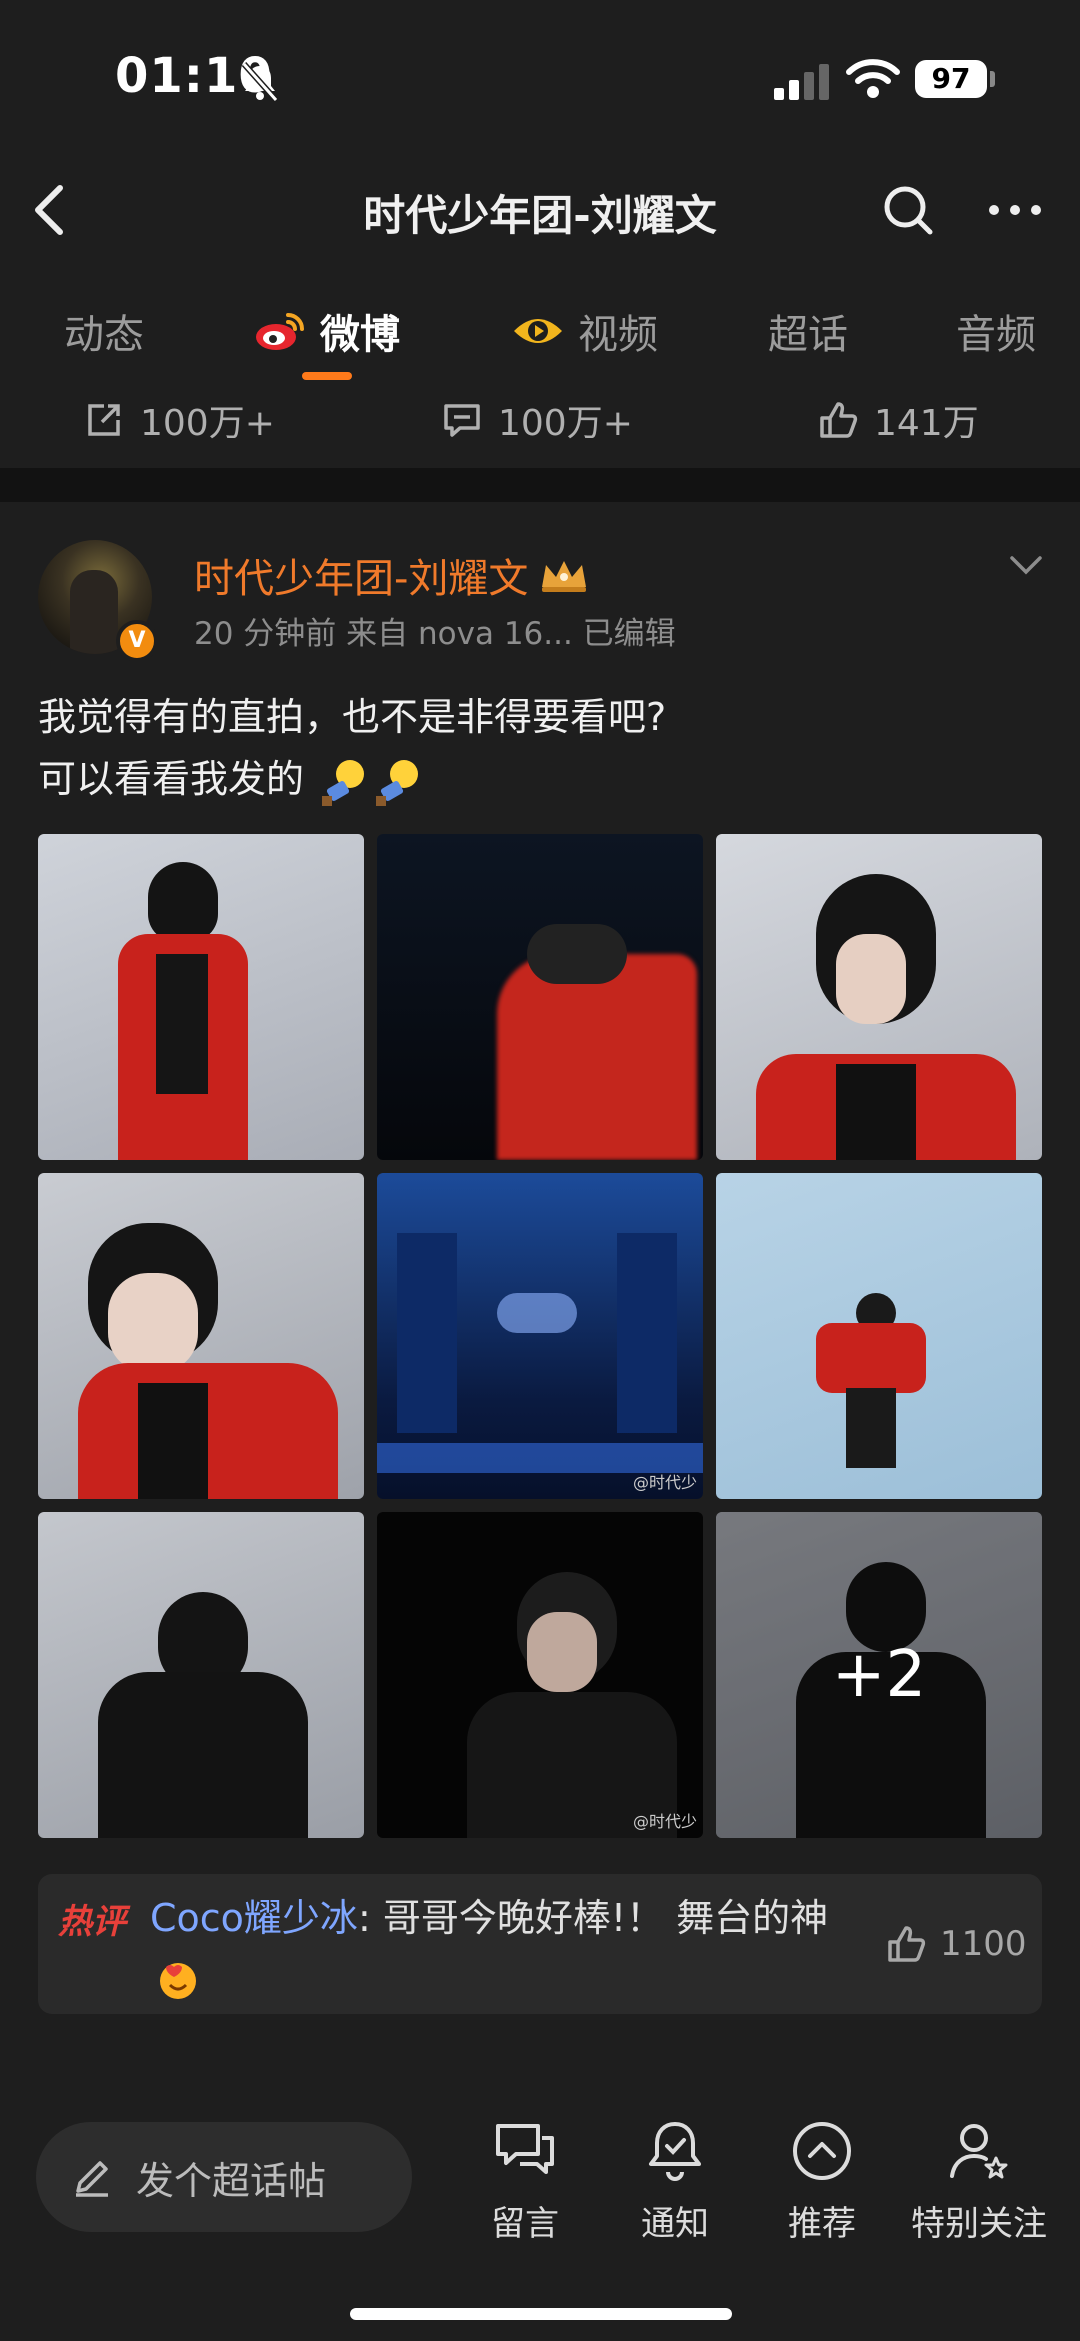 The height and width of the screenshot is (2341, 1080). Describe the element at coordinates (675, 2151) in the screenshot. I see `bell-check-icon` at that location.